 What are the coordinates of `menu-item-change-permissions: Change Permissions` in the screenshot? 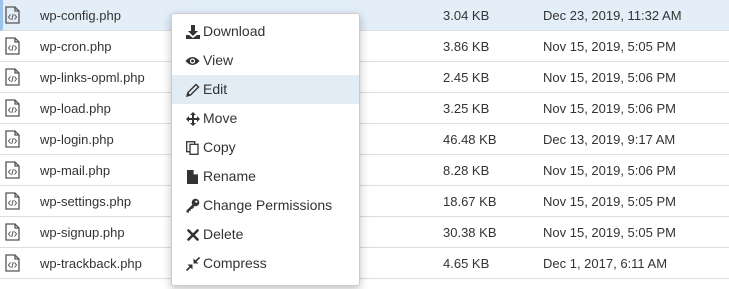 It's located at (265, 205).